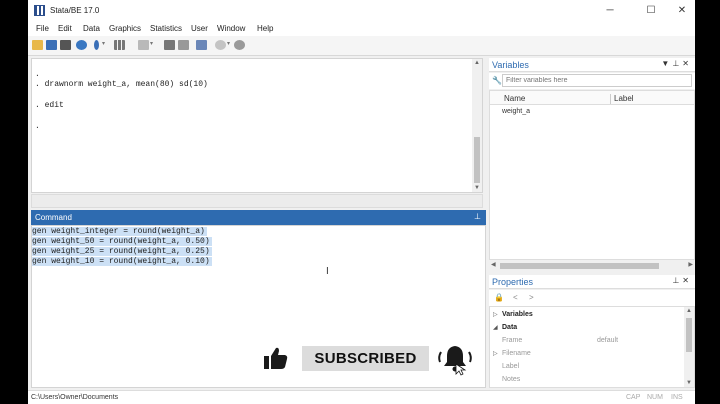 This screenshot has width=720, height=404. I want to click on variables-filter-bar: 🔧, so click(592, 81).